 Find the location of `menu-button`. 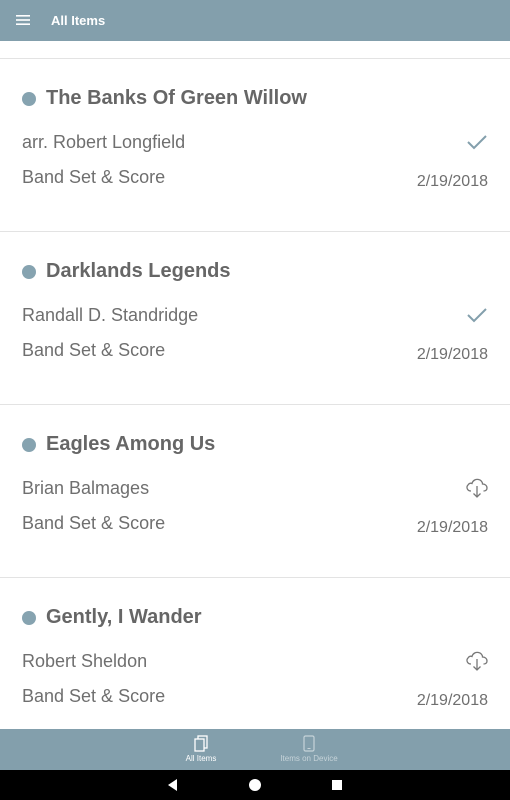

menu-button is located at coordinates (23, 20).